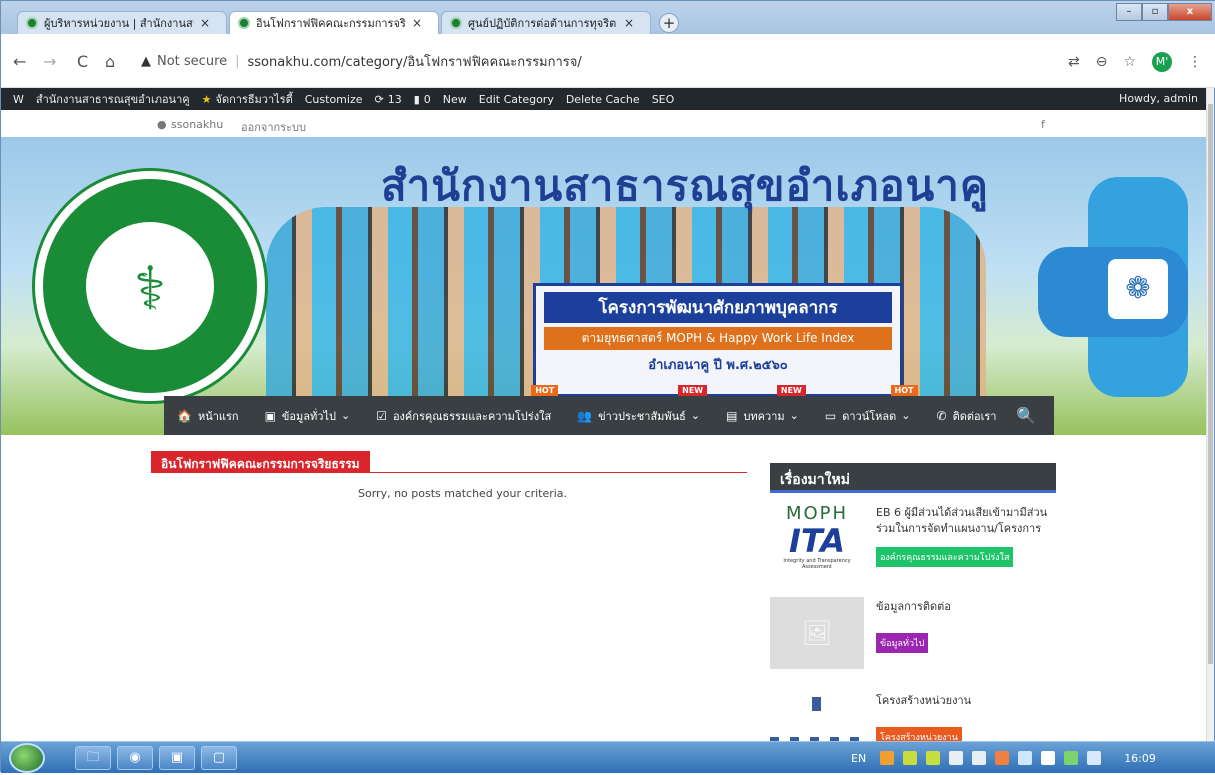 Image resolution: width=1215 pixels, height=775 pixels. Describe the element at coordinates (197, 124) in the screenshot. I see `username-link: ssonakhu` at that location.